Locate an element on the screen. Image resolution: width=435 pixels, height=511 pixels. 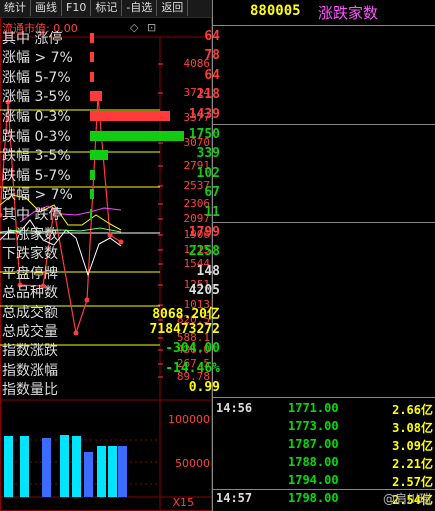
down_stats-value: 11 is located at coordinates (212, 212).